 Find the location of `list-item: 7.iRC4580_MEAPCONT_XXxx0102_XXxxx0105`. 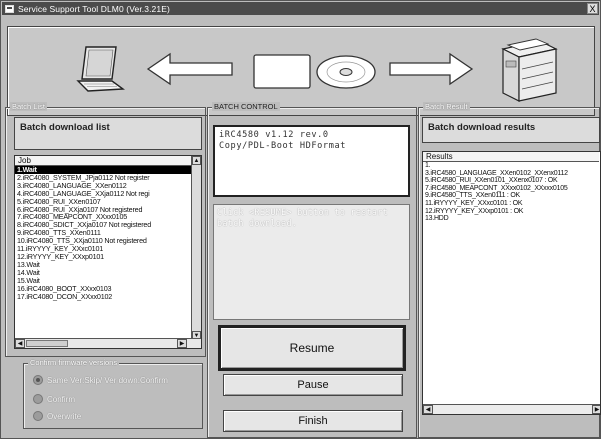

list-item: 7.iRC4580_MEAPCONT_XXxx0102_XXxxx0105 is located at coordinates (511, 189).